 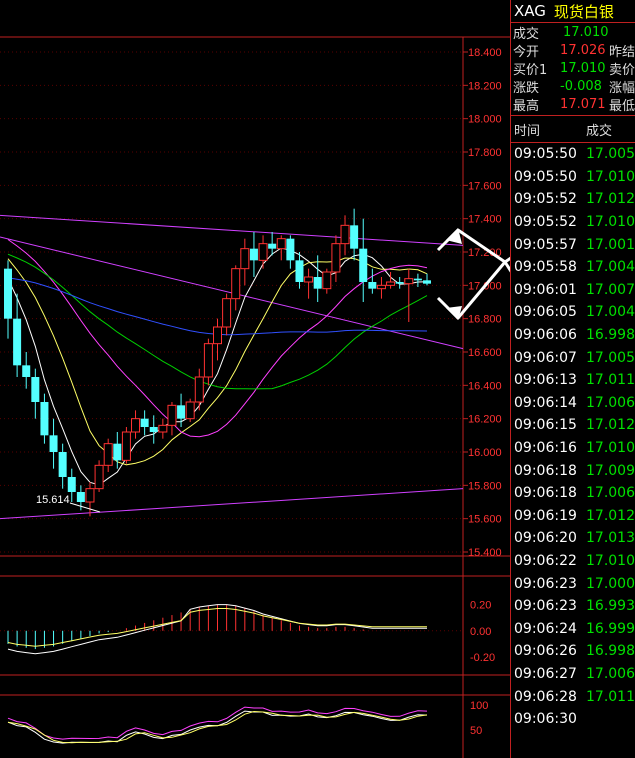 I want to click on price-tick-label: 16.200, so click(x=485, y=420).